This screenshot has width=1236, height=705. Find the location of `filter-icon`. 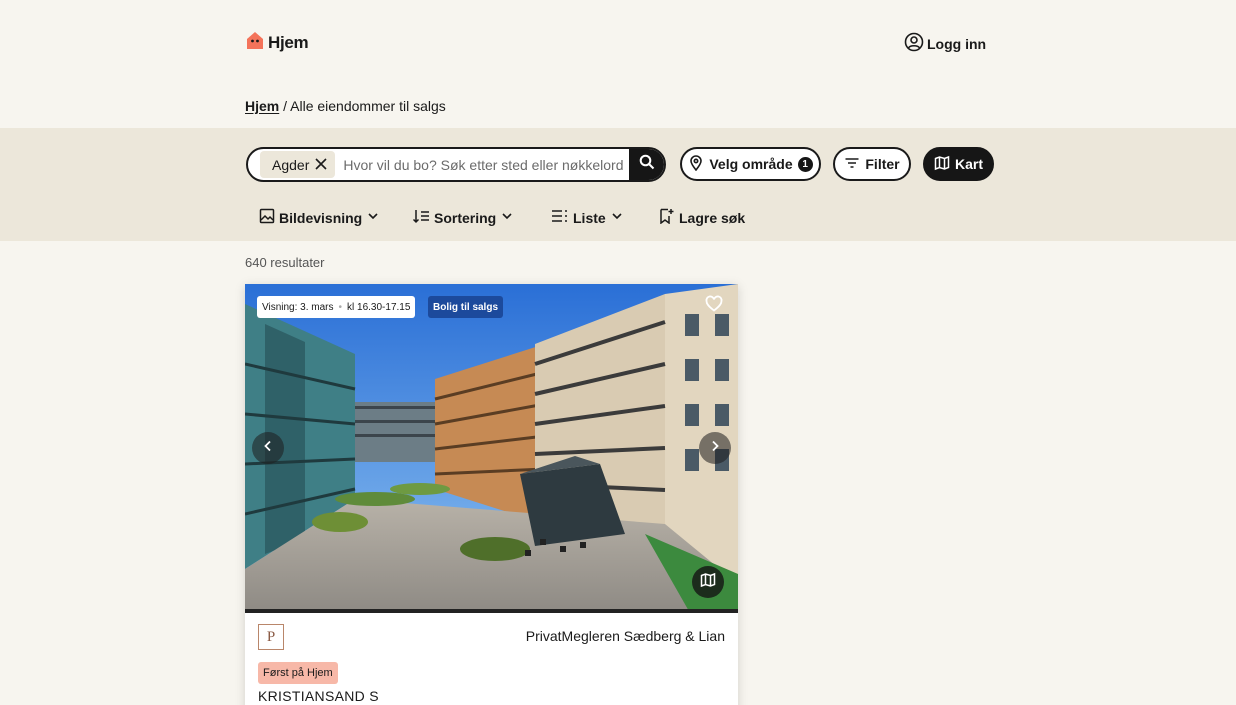

filter-icon is located at coordinates (852, 164).